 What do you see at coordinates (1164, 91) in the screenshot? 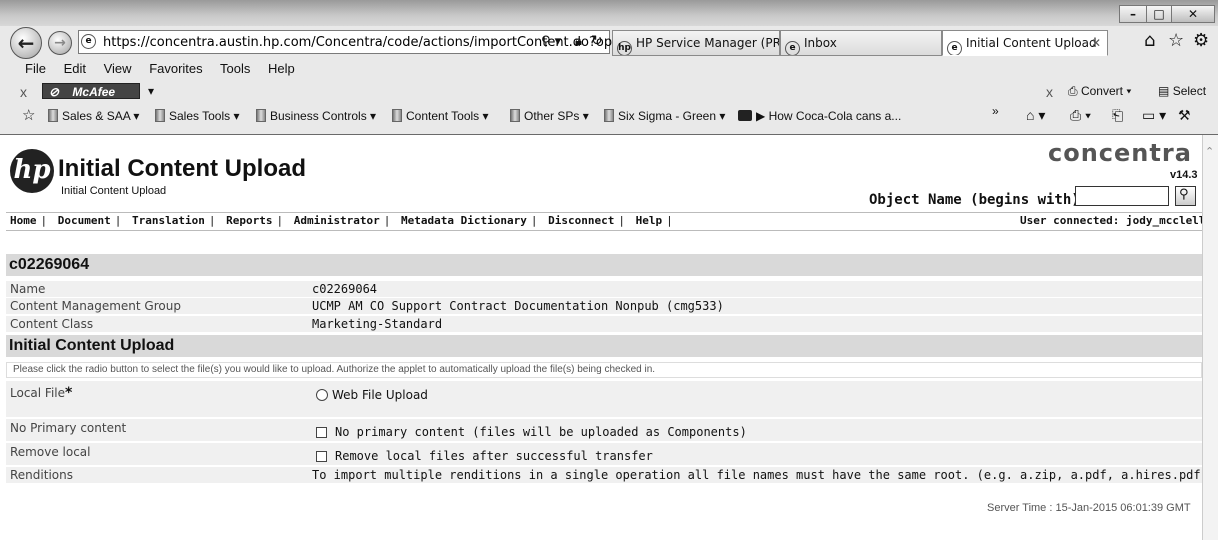
I see `select-icon: ▤` at bounding box center [1164, 91].